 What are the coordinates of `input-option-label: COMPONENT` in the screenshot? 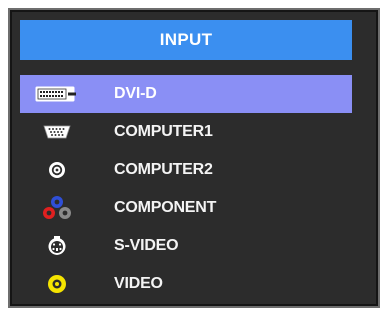 It's located at (165, 207).